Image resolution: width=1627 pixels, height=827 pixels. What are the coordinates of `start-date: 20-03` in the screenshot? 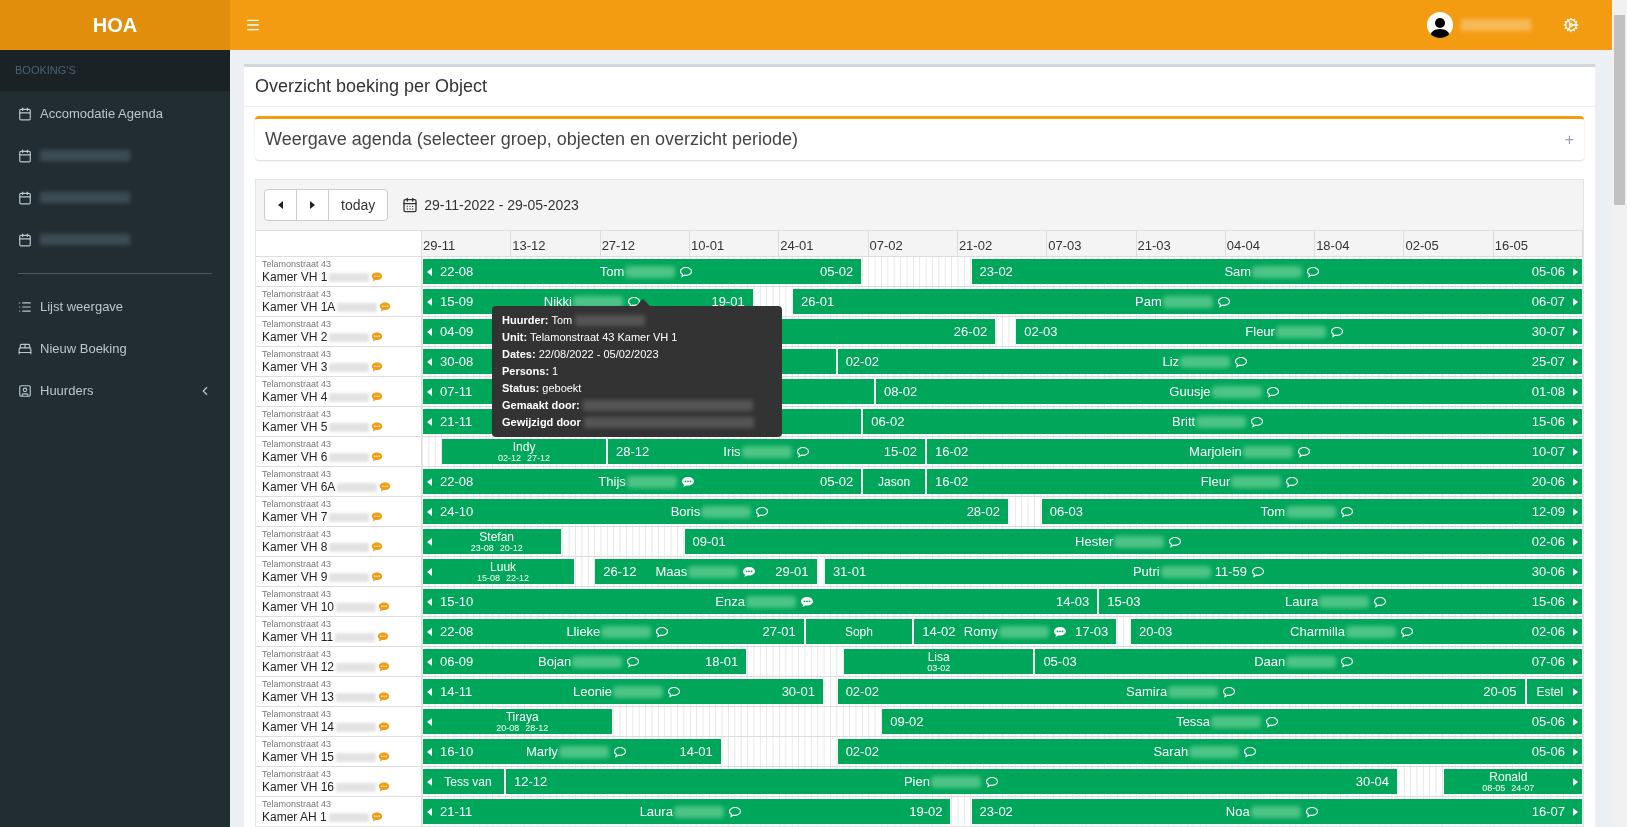 It's located at (1156, 631).